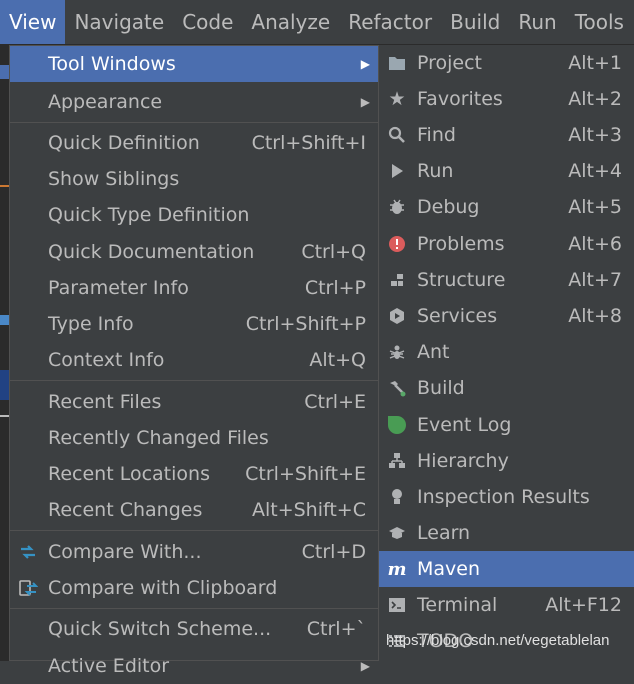 The height and width of the screenshot is (684, 634). What do you see at coordinates (149, 215) in the screenshot?
I see `menu-item-label: Quick Type Definition` at bounding box center [149, 215].